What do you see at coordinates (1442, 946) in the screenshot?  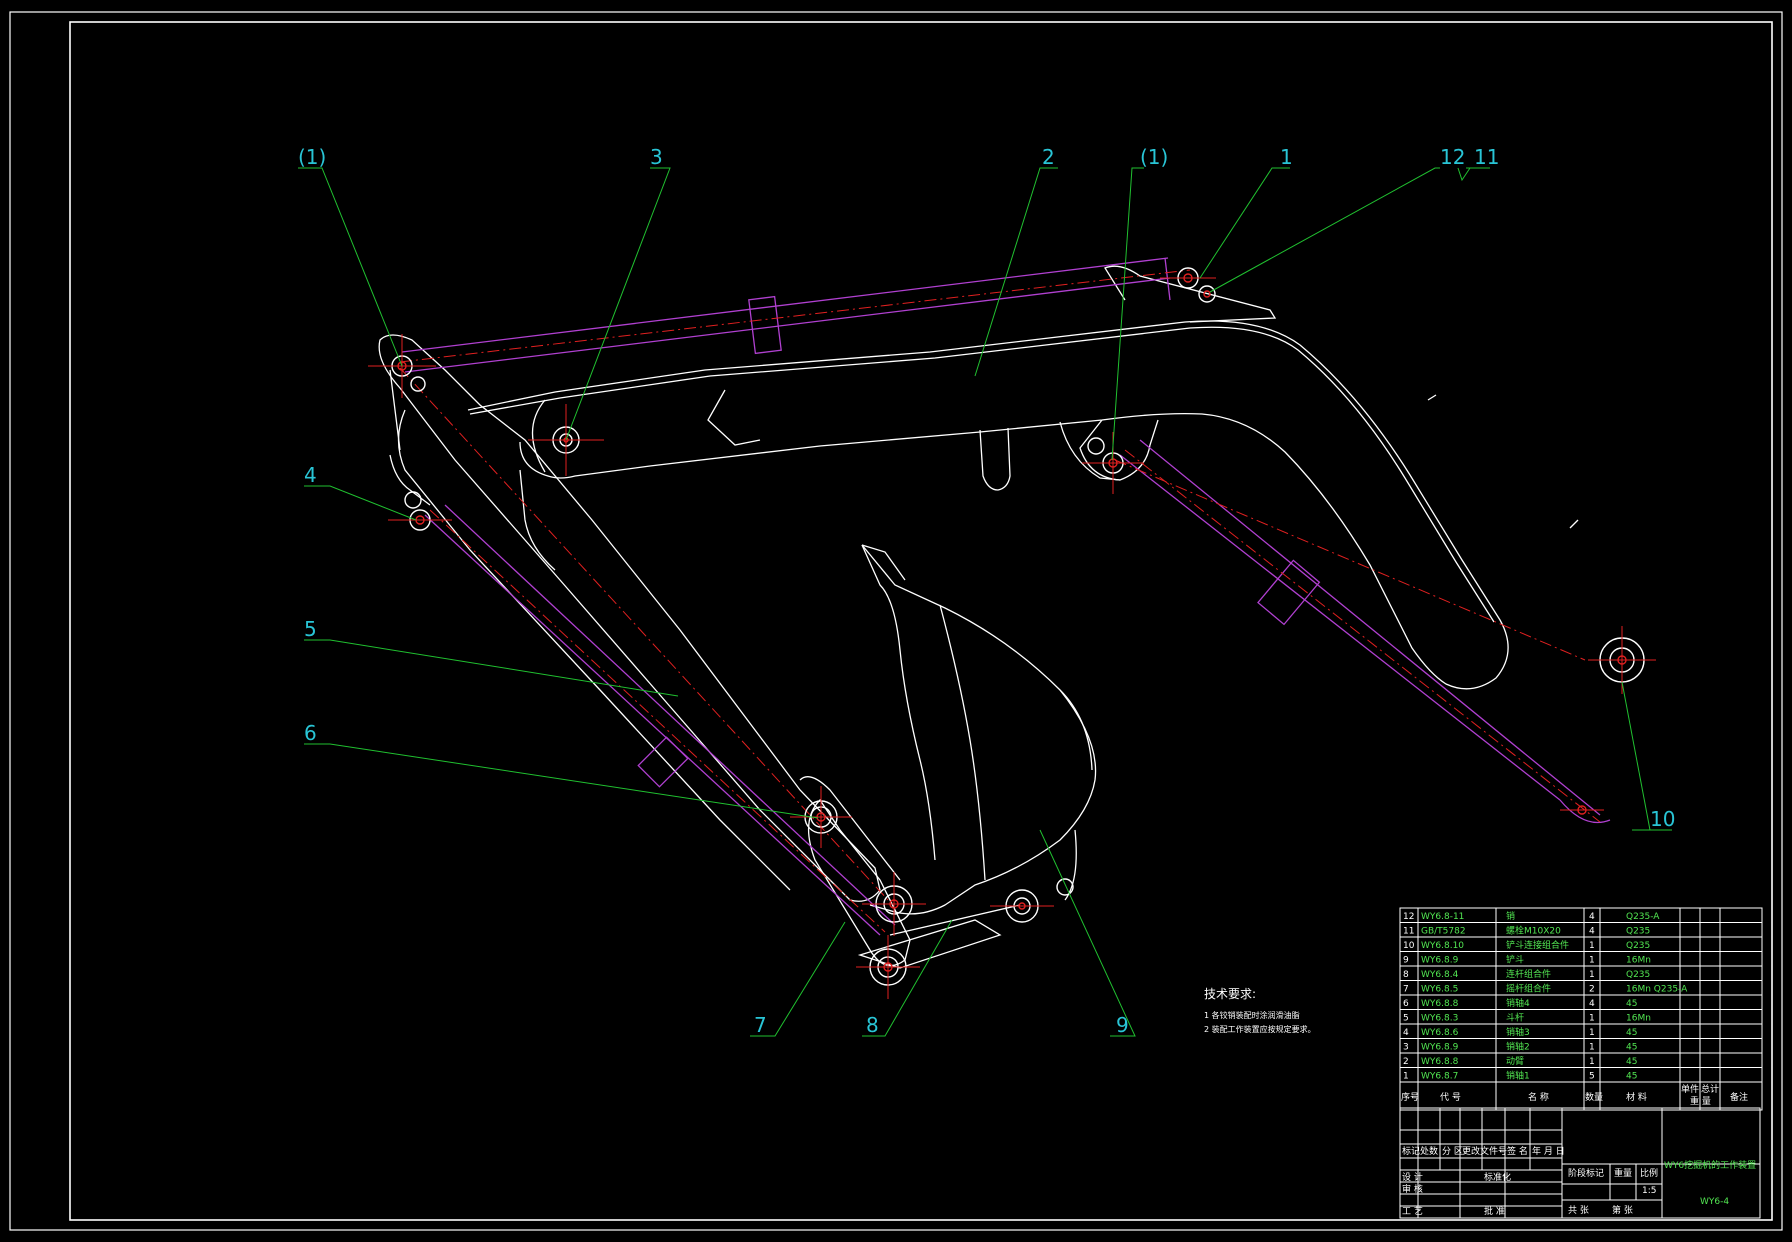 I see `bom-code: WY6.8.10` at bounding box center [1442, 946].